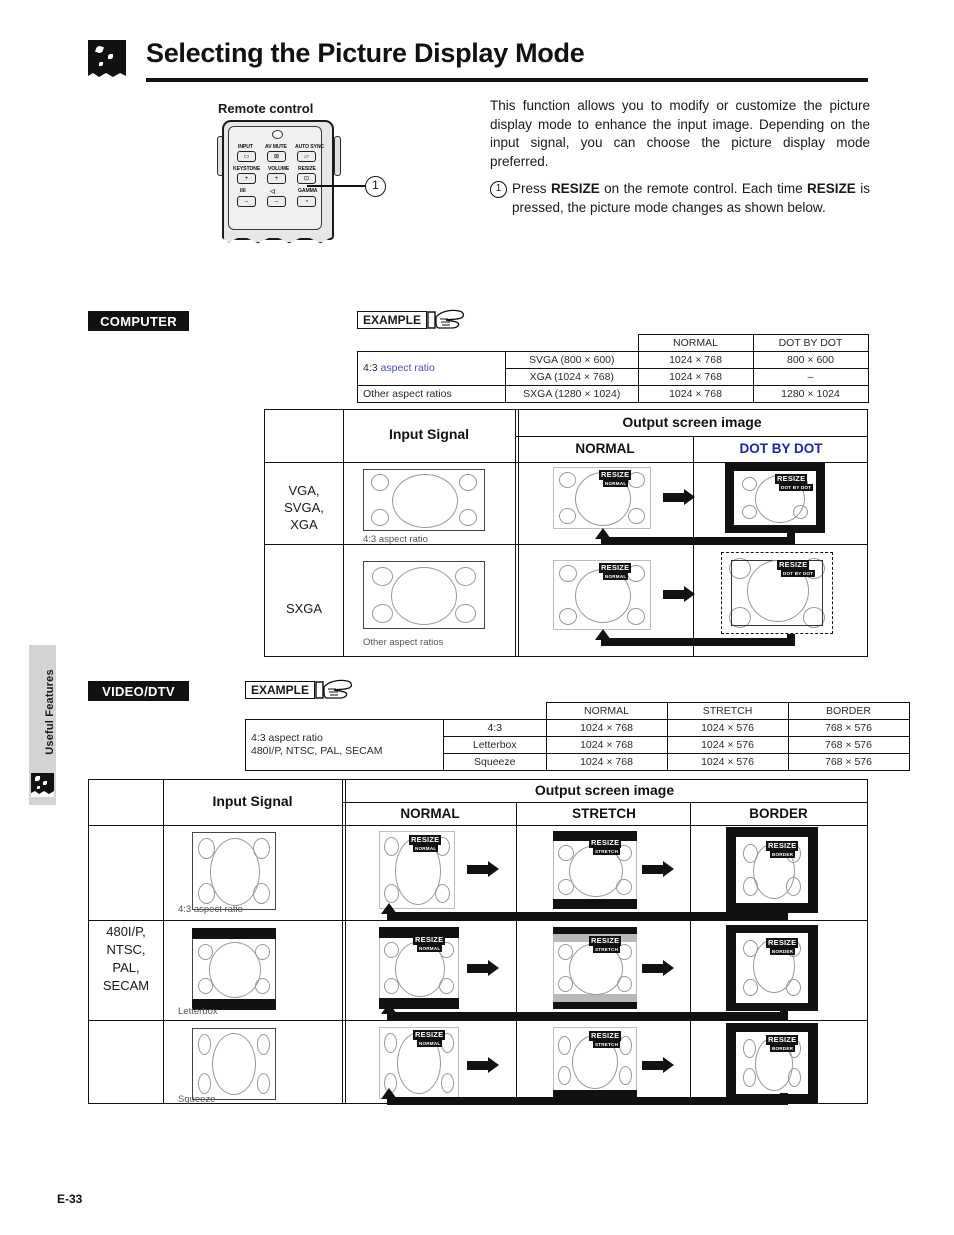 The height and width of the screenshot is (1235, 954). Describe the element at coordinates (306, 178) in the screenshot. I see `remote-button-resize: ⊡` at that location.